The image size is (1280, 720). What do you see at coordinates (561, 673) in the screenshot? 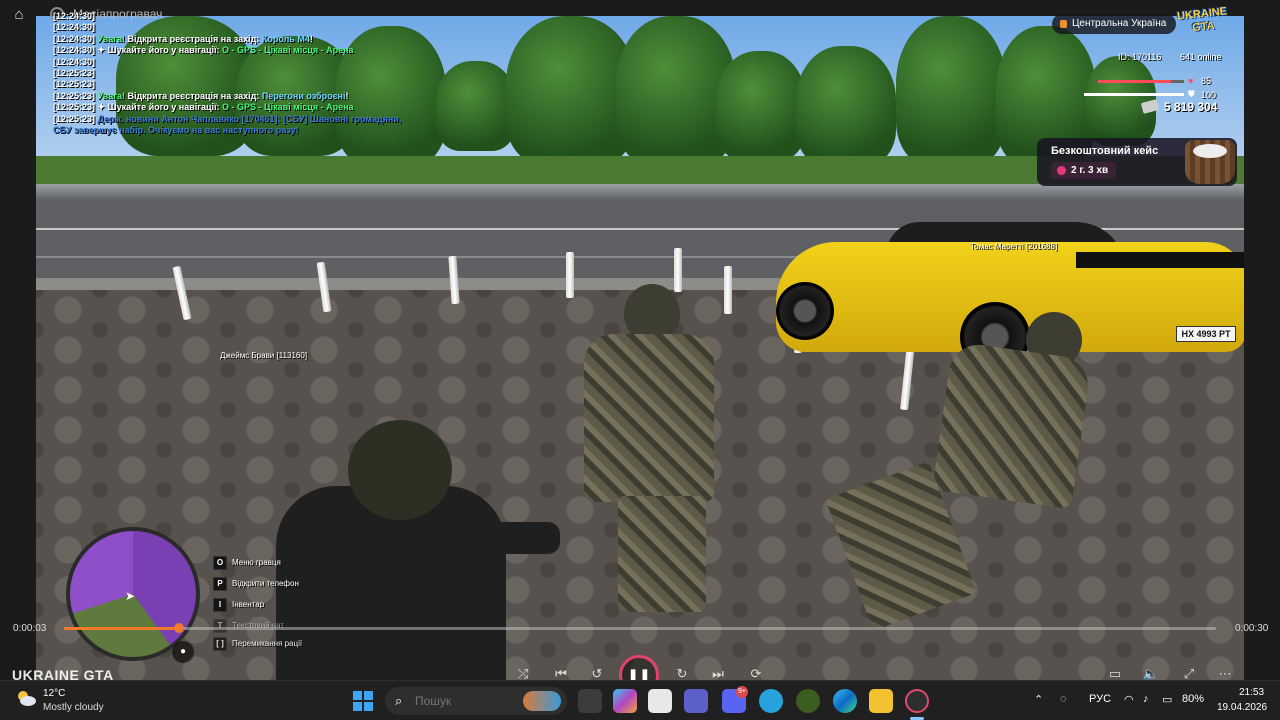
I see `previous-icon: ⏮` at bounding box center [561, 673].